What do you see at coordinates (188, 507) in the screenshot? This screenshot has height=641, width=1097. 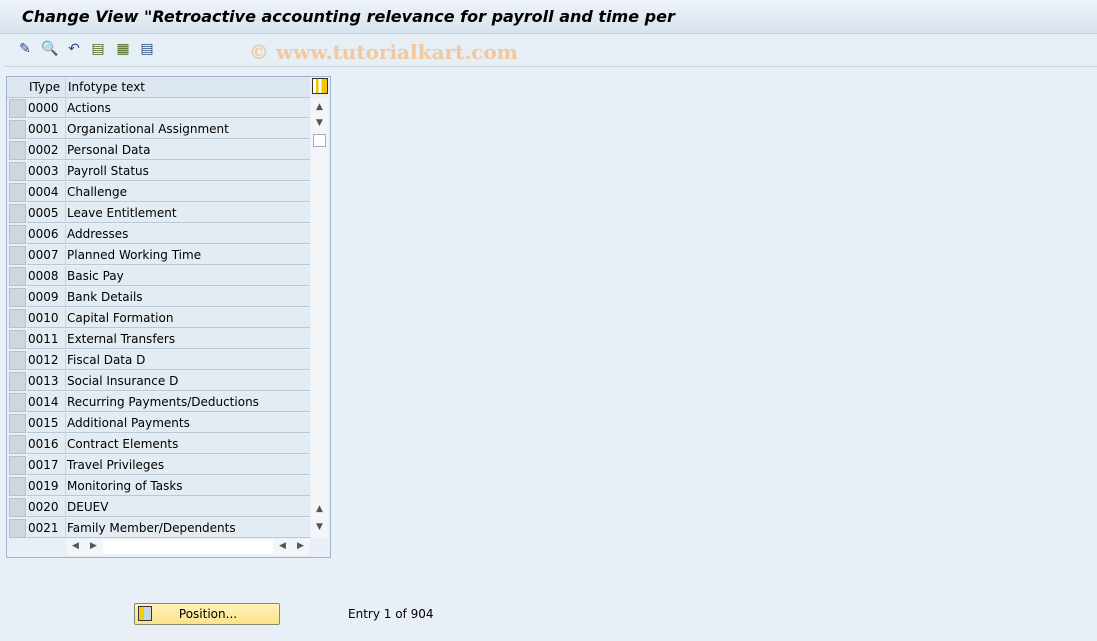 I see `infotype-text-cell: DEUEV` at bounding box center [188, 507].